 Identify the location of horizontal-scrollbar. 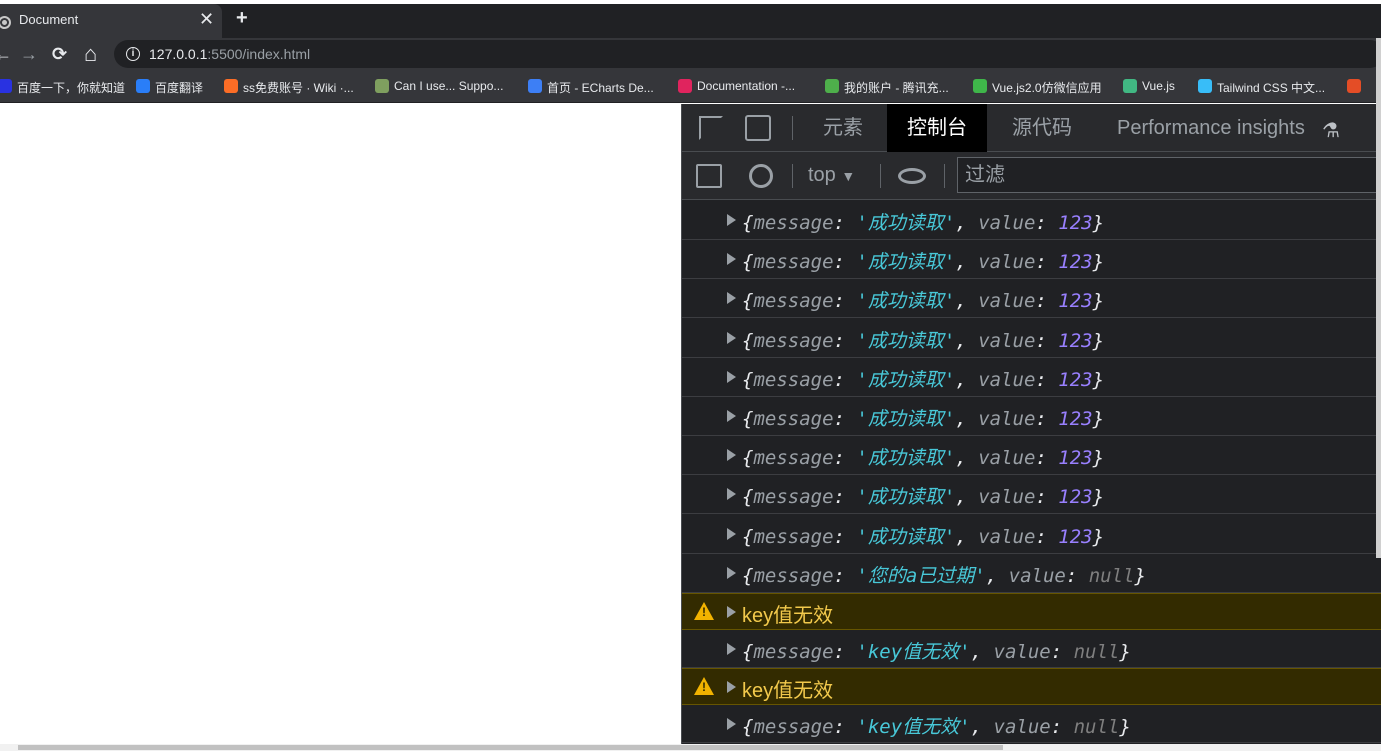
(690, 747).